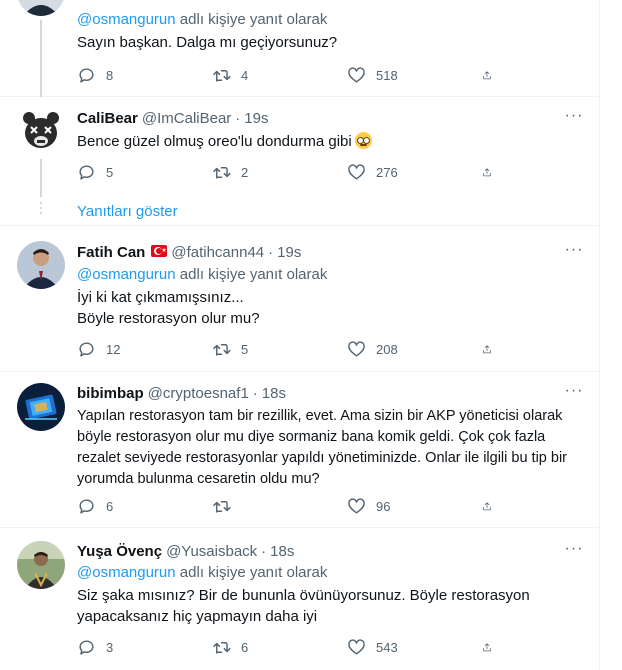 The width and height of the screenshot is (622, 670). I want to click on tweet-actions: 8 4 518, so click(289, 75).